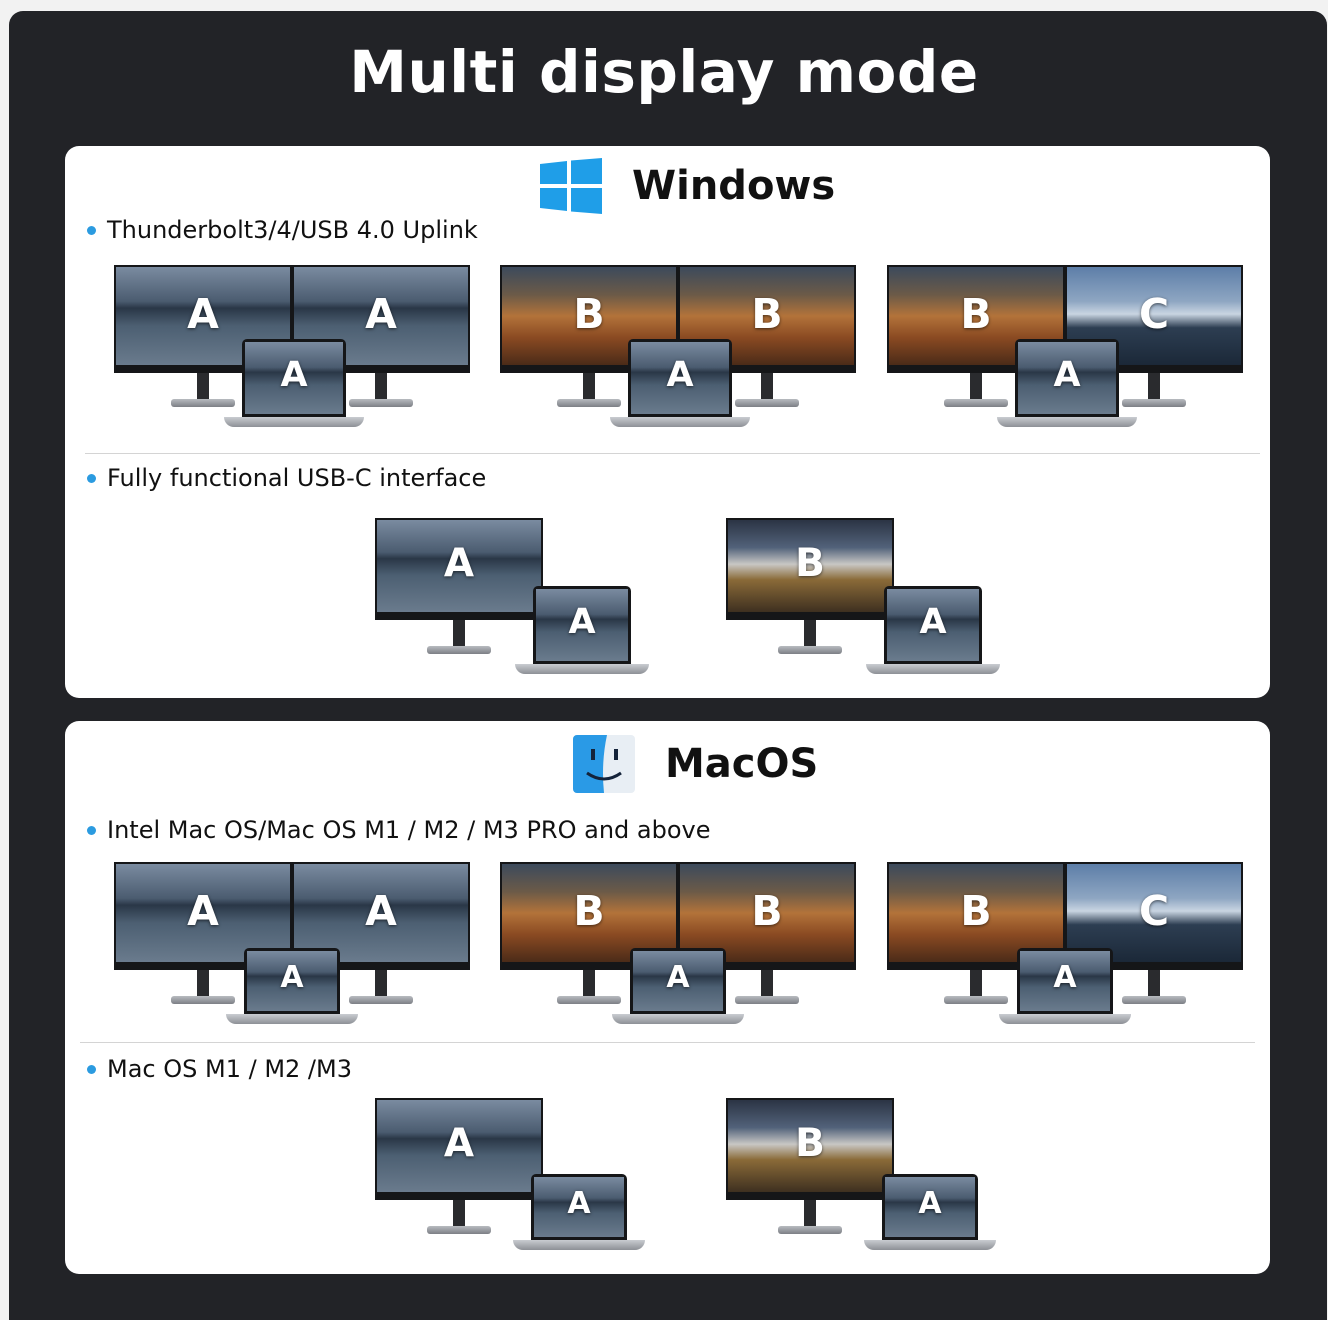  I want to click on windows-header: Windows, so click(687, 186).